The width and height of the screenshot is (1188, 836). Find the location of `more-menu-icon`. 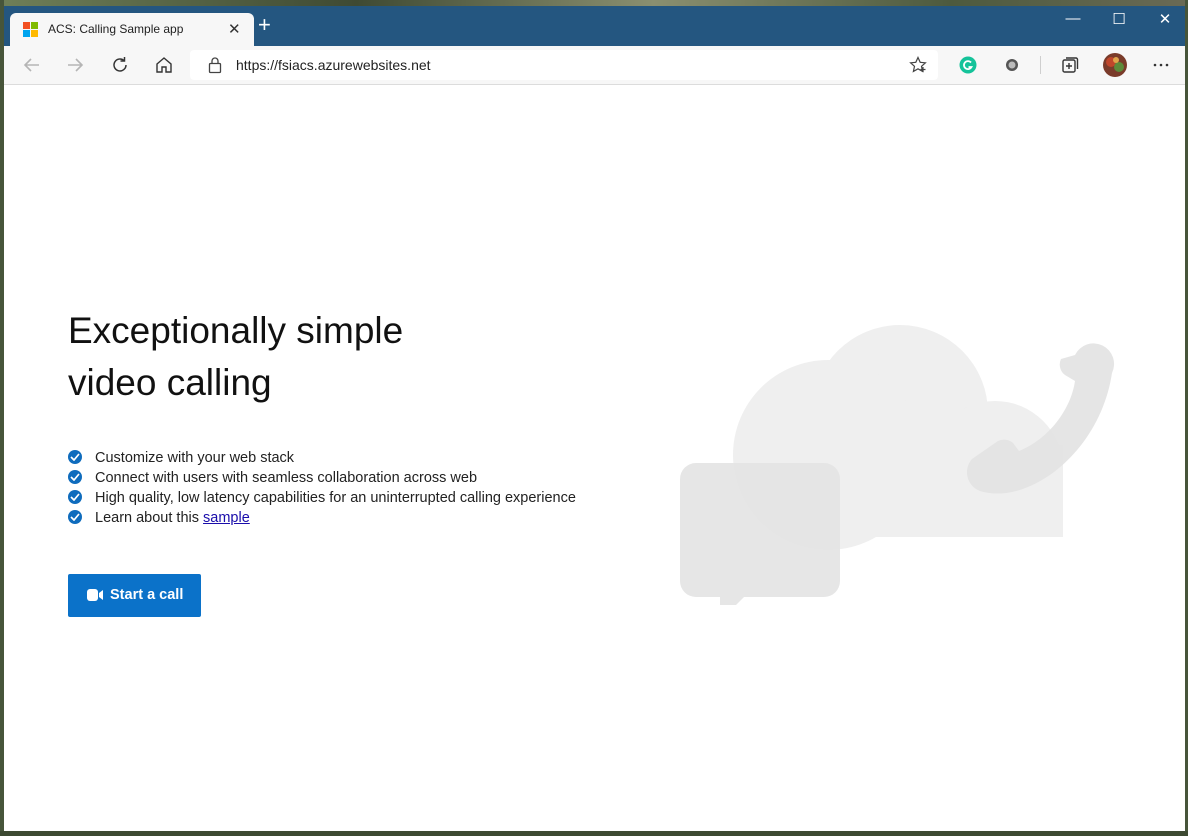

more-menu-icon is located at coordinates (1161, 65).